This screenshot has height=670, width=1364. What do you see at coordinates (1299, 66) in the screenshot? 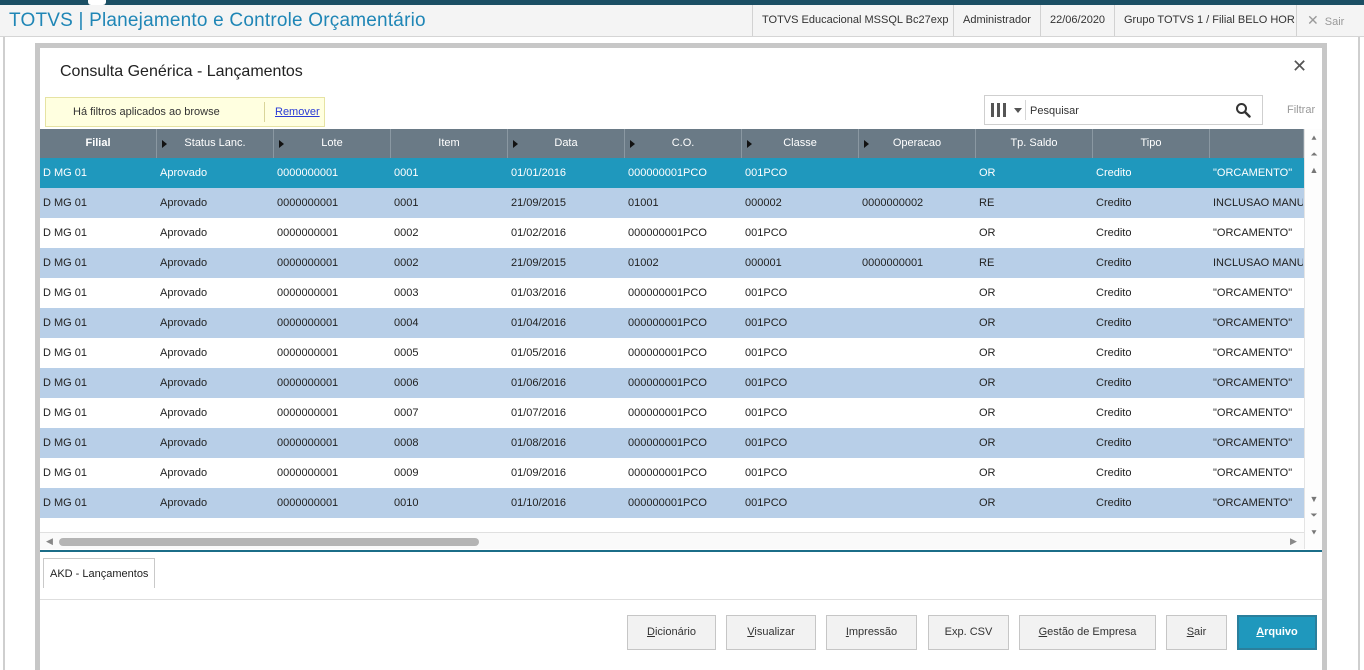
I see `close-icon: ✕` at bounding box center [1299, 66].